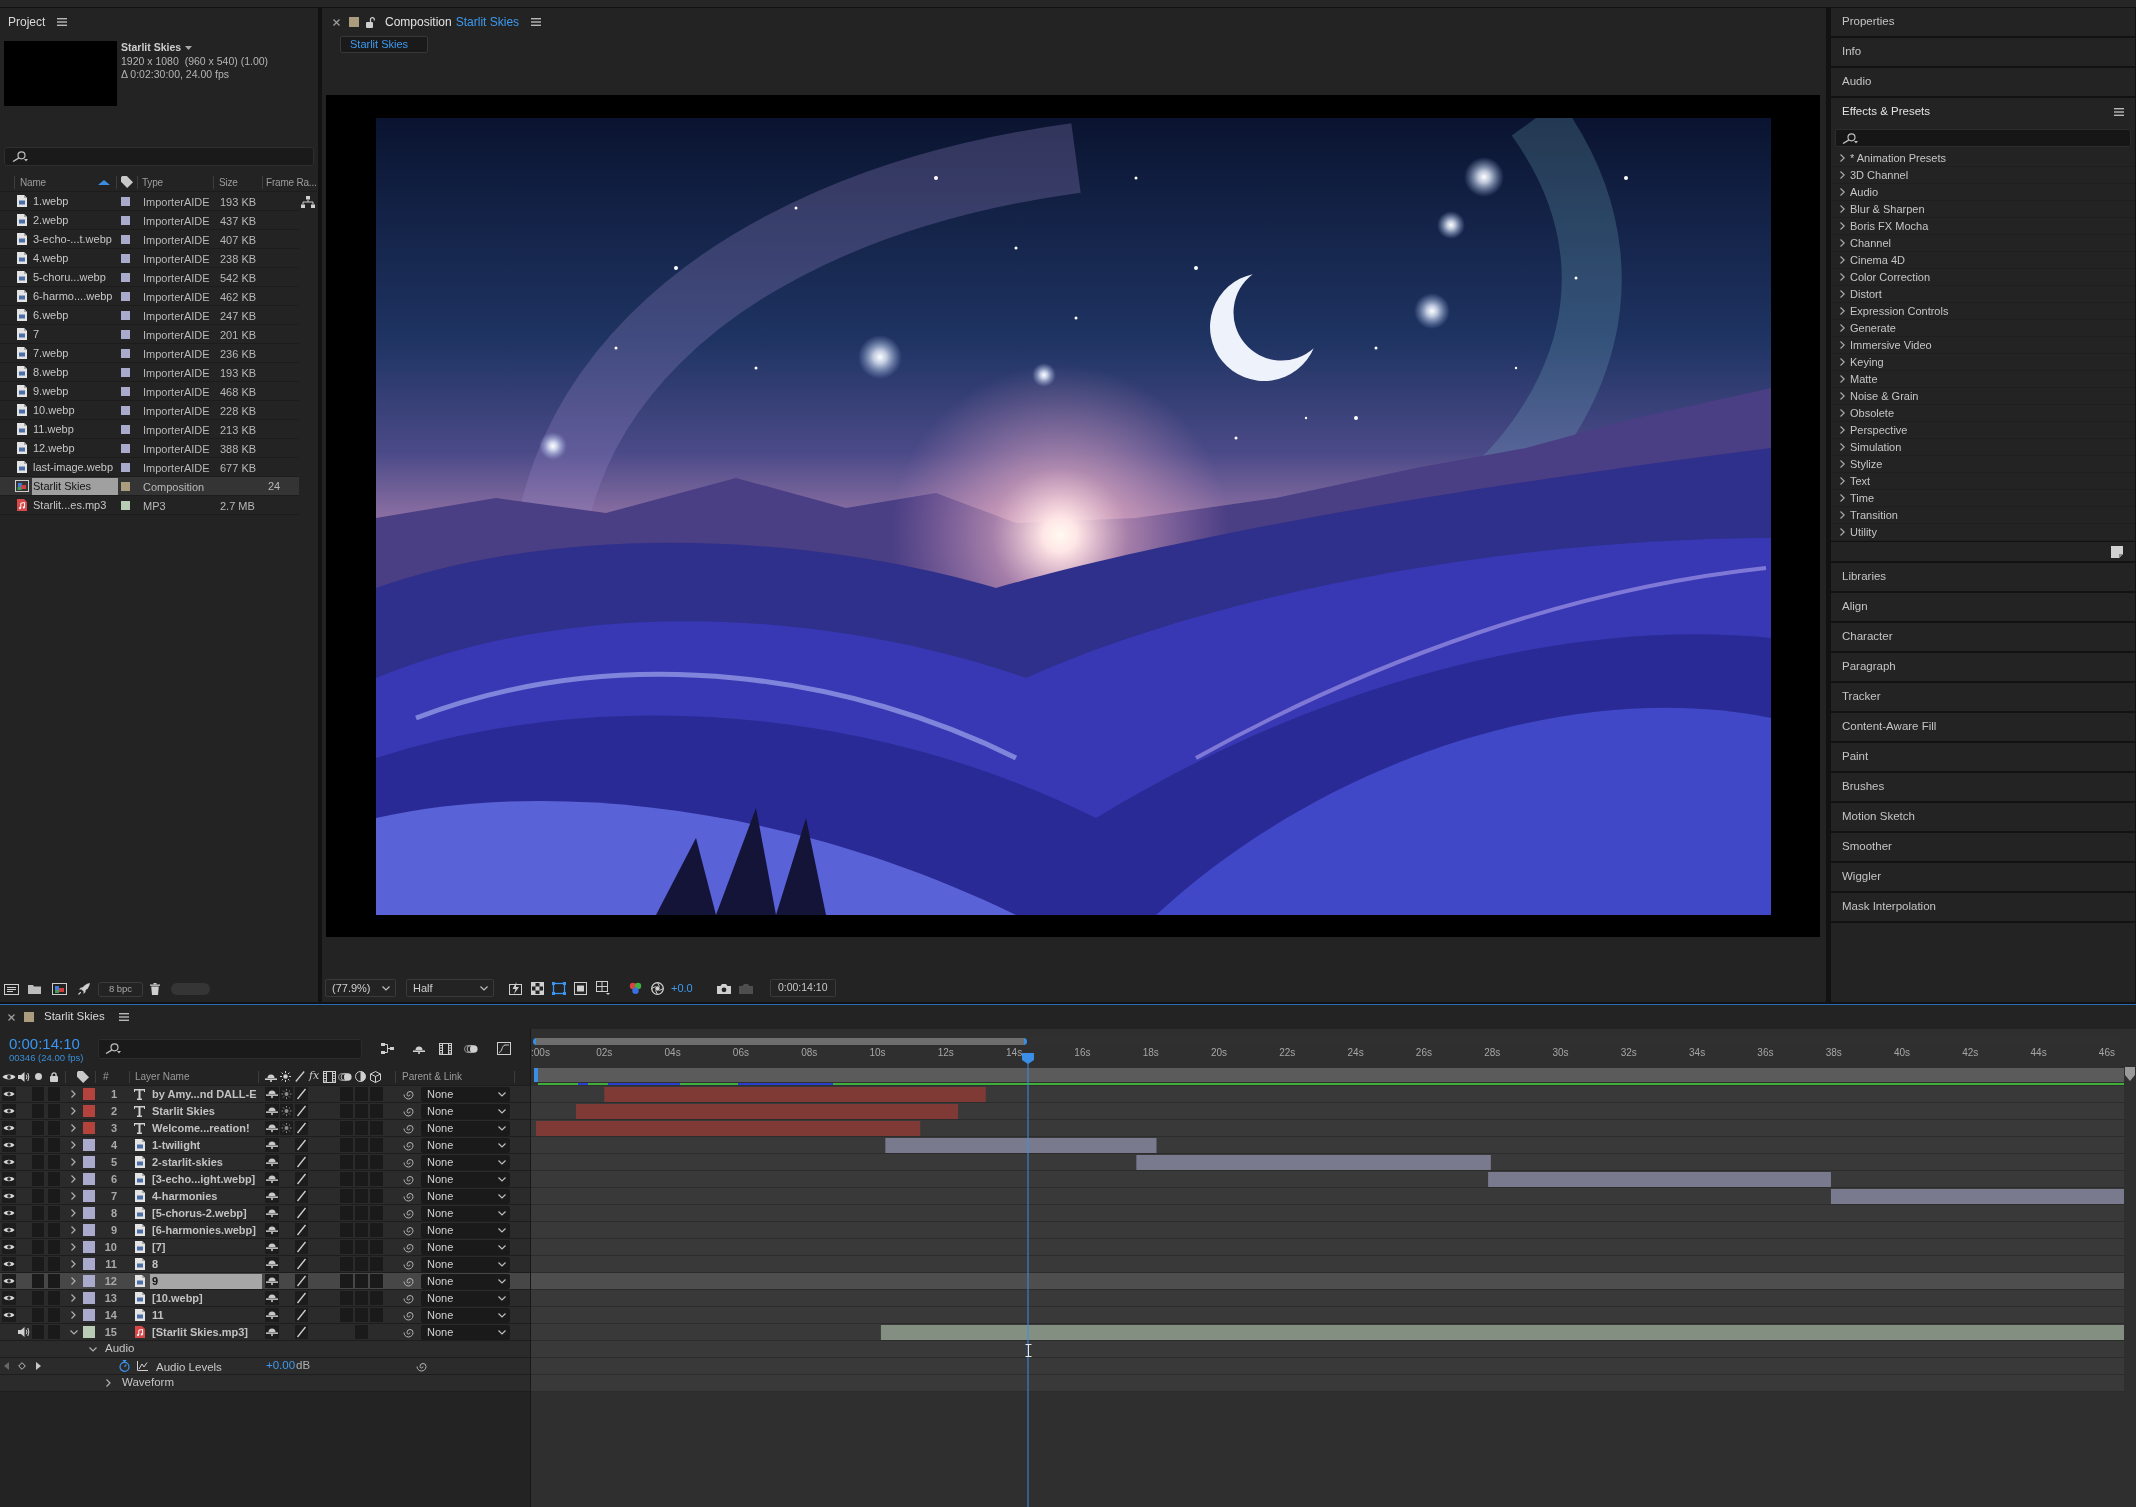 This screenshot has width=2136, height=1507. I want to click on aperture-icon, so click(657, 988).